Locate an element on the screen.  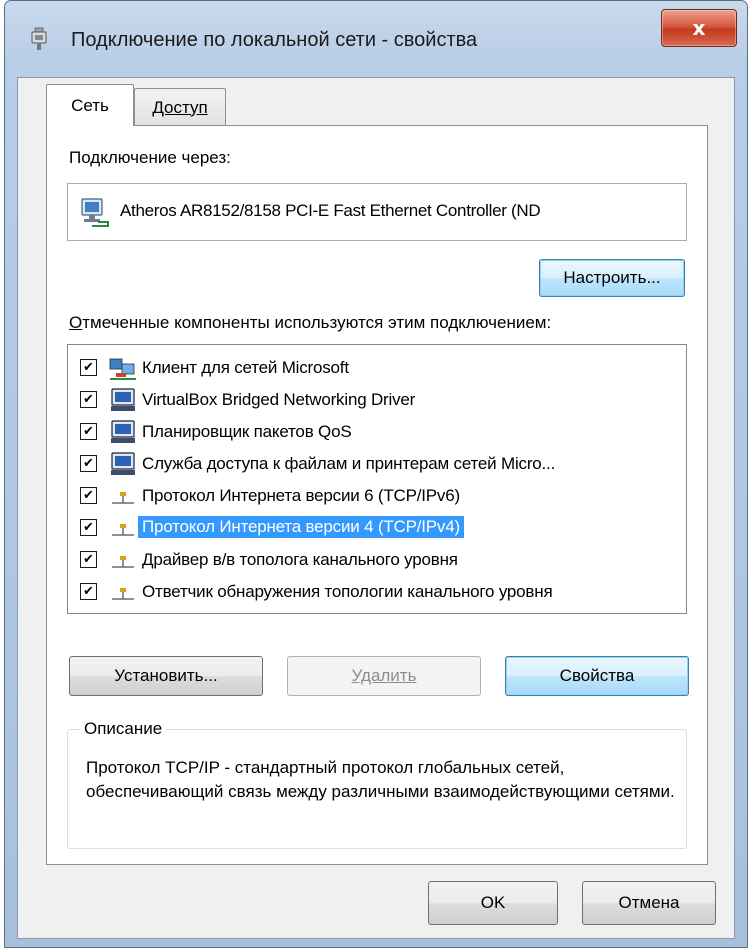
component-label: Клиент для сетей Microsoft is located at coordinates (245, 367).